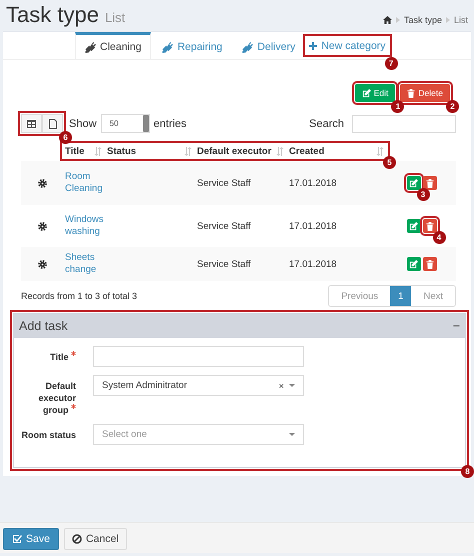  I want to click on callout-badge: 6, so click(65, 137).